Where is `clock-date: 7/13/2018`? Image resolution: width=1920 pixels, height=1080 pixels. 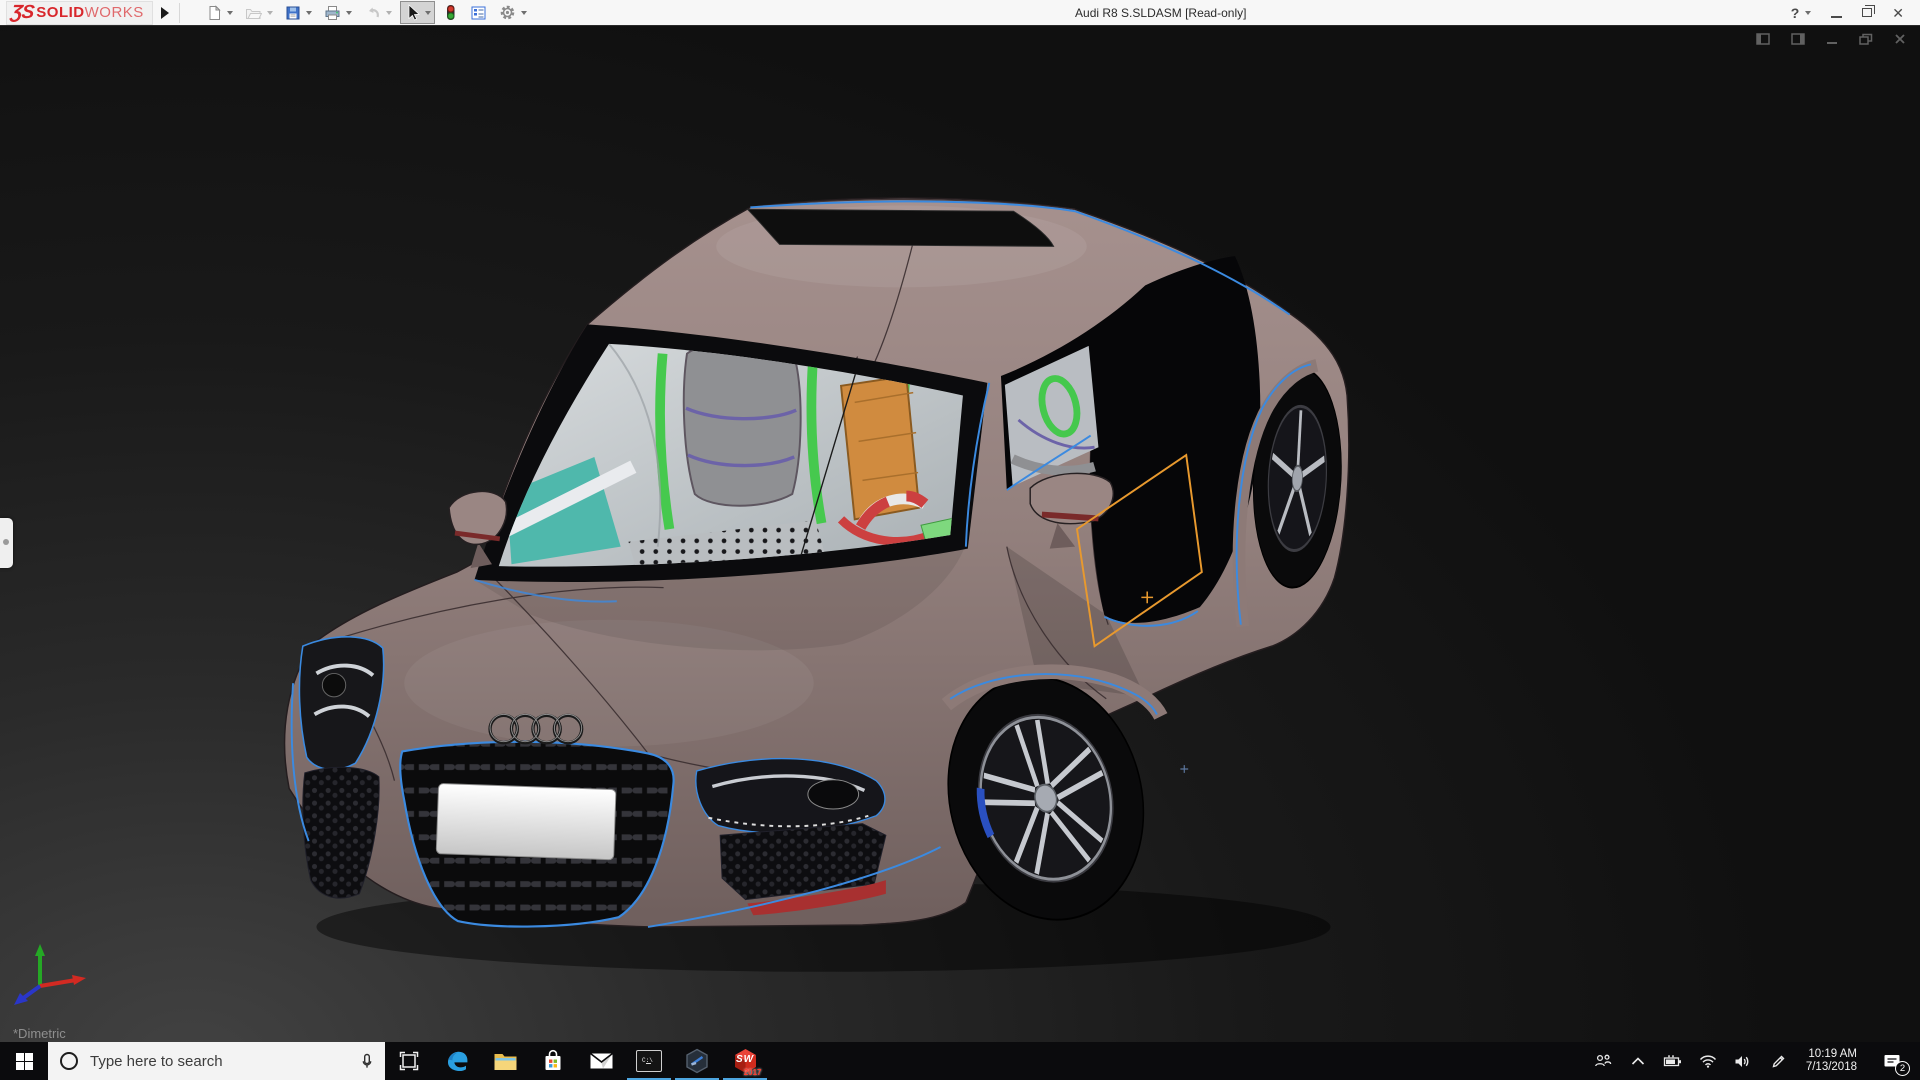 clock-date: 7/13/2018 is located at coordinates (1831, 1067).